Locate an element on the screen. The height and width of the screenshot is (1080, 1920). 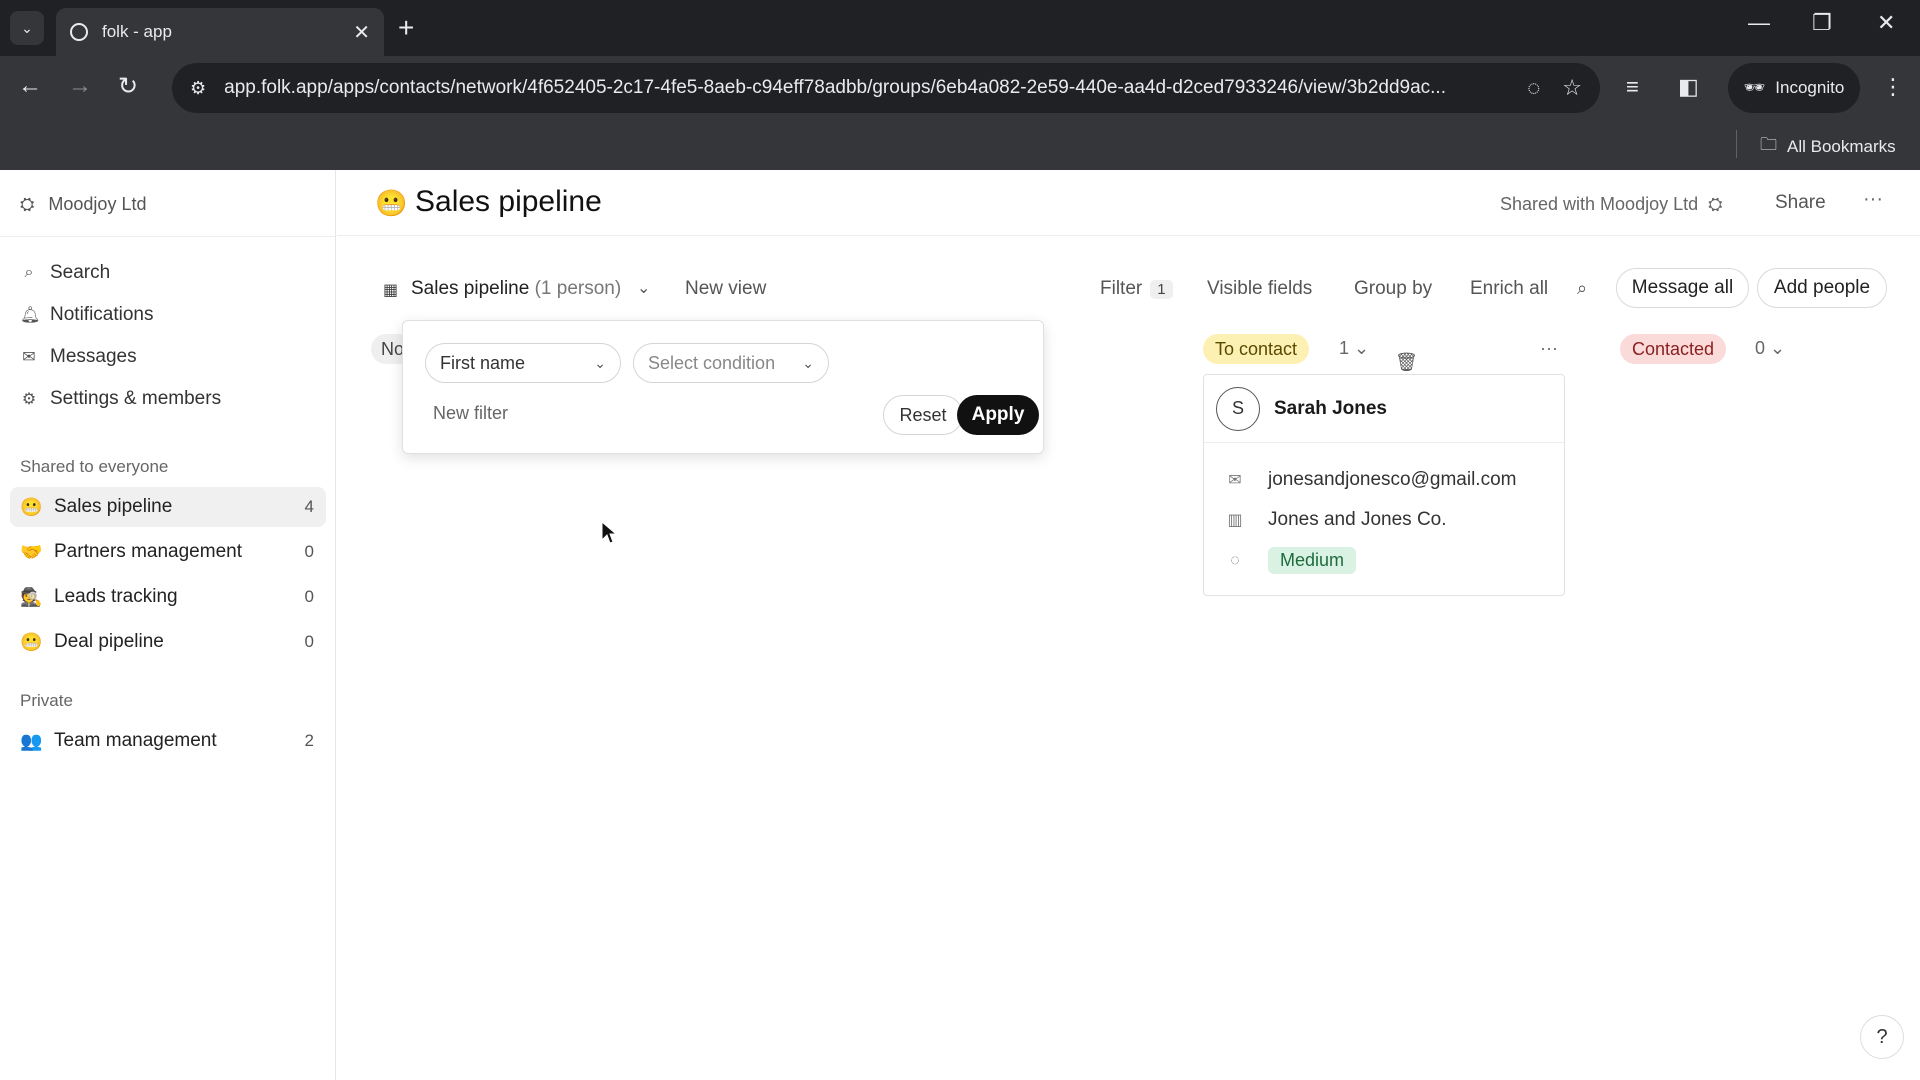
view-selector: Sales pipeline (1 person) is located at coordinates (516, 289).